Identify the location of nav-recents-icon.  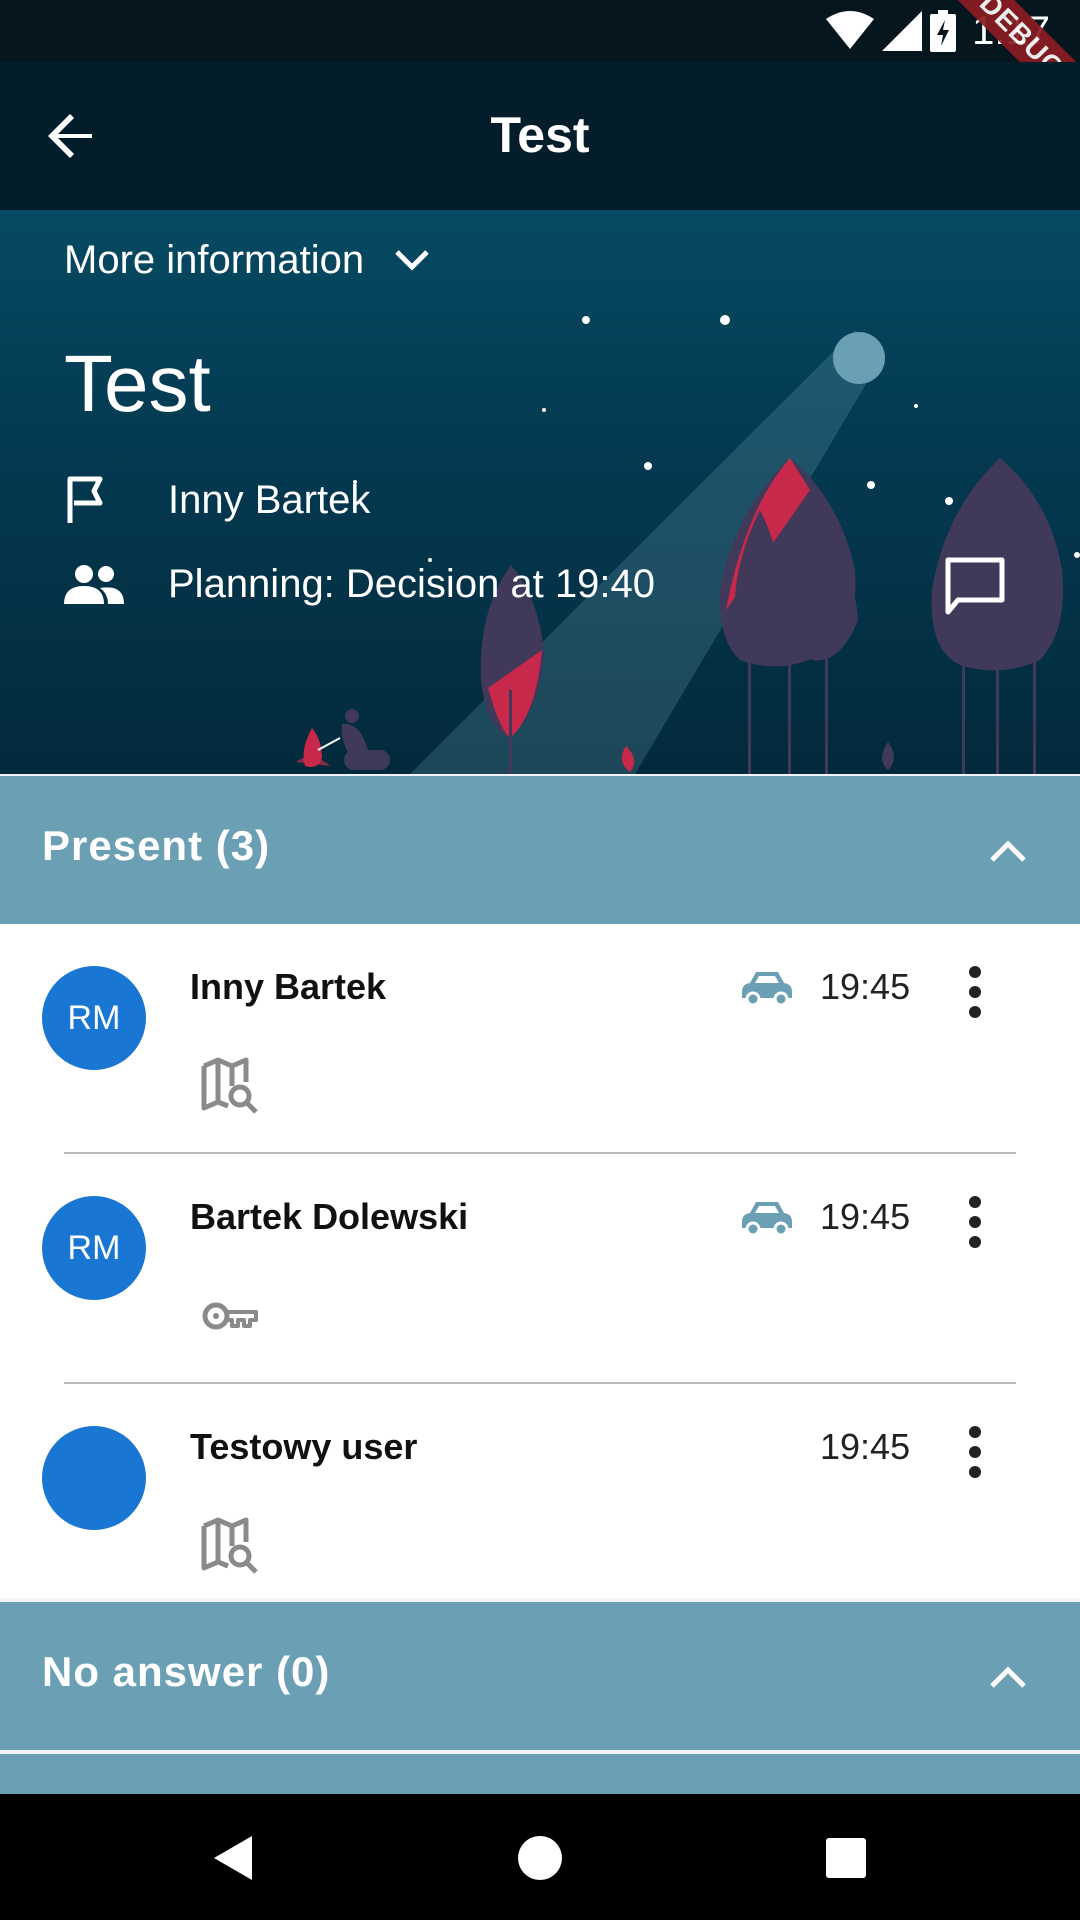
(846, 1858).